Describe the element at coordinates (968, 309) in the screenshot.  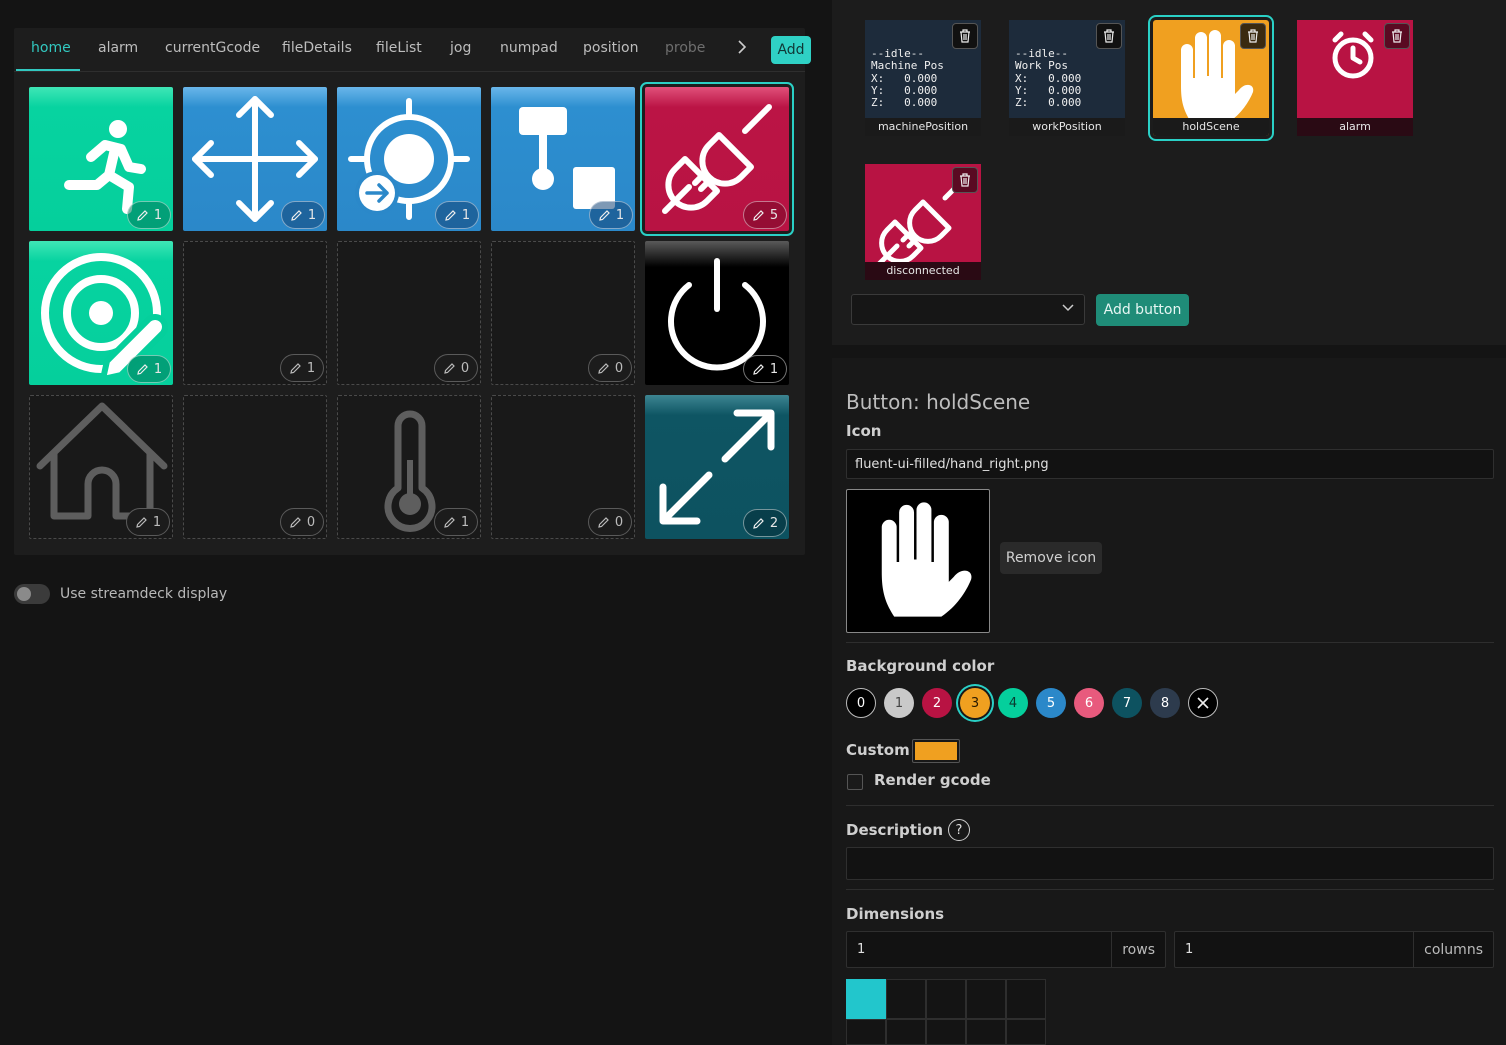
I see `button-type-select` at that location.